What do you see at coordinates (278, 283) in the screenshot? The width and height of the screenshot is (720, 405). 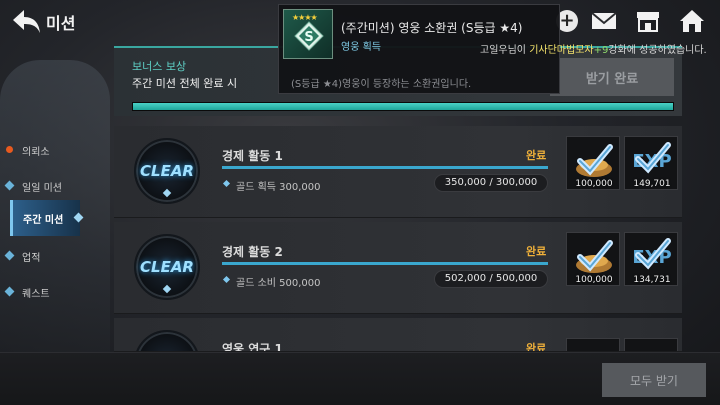 I see `mission-description: 골드 소비 500,000` at bounding box center [278, 283].